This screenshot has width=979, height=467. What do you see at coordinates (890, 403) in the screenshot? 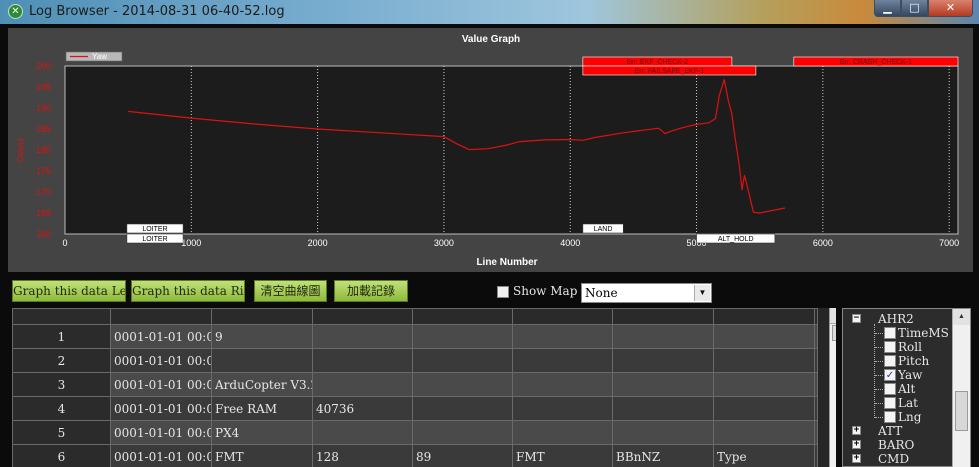
I see `checkbox-lat` at bounding box center [890, 403].